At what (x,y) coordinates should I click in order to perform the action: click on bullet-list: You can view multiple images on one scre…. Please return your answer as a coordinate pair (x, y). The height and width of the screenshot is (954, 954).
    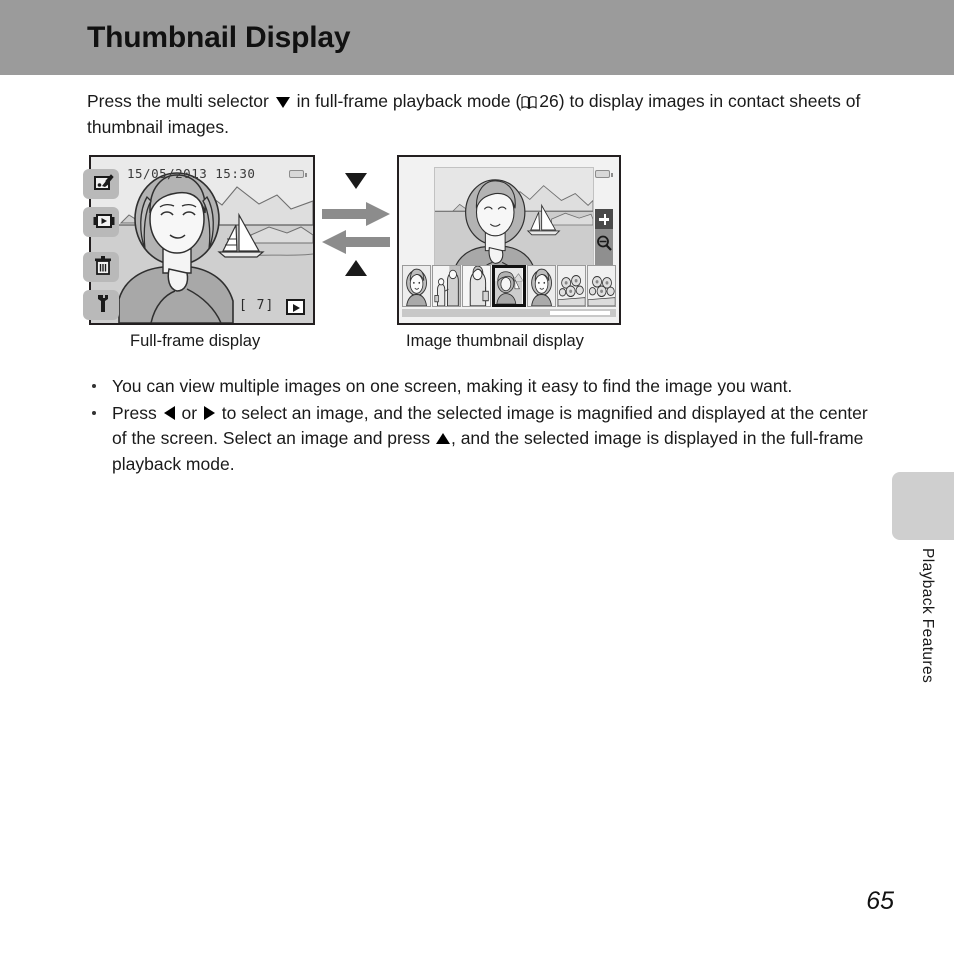
    Looking at the image, I should click on (482, 426).